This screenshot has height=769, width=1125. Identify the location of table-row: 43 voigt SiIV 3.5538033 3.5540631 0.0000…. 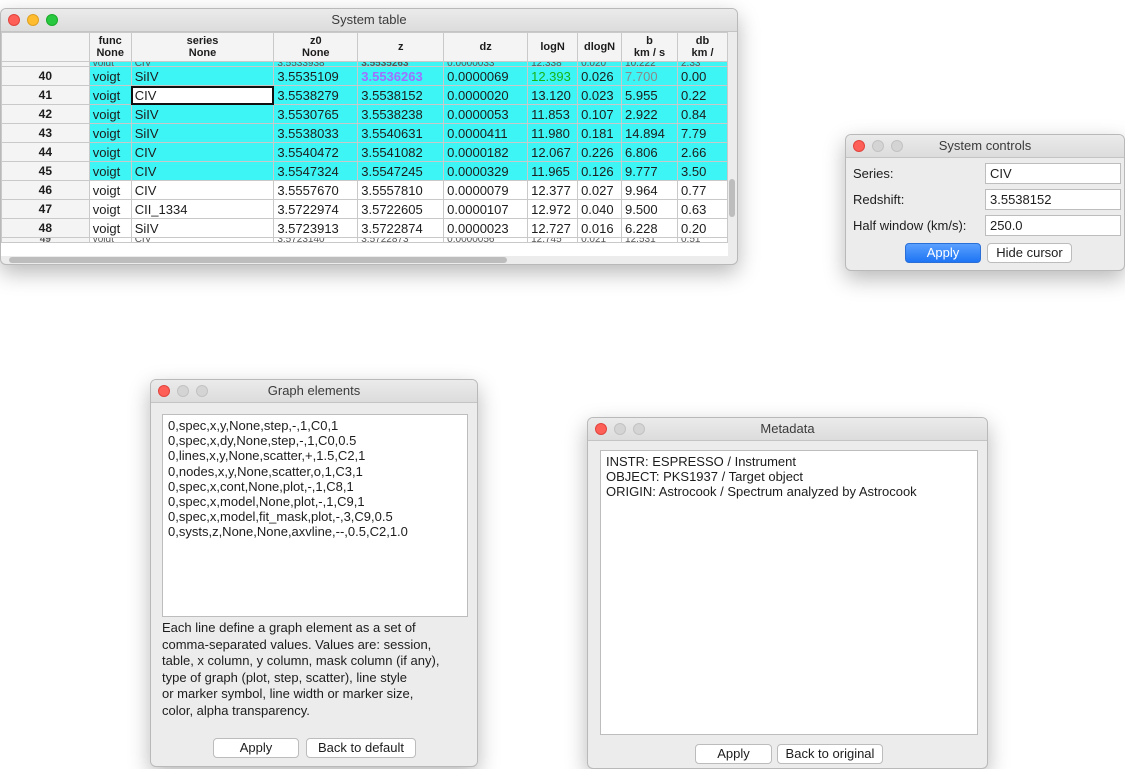
(364, 133).